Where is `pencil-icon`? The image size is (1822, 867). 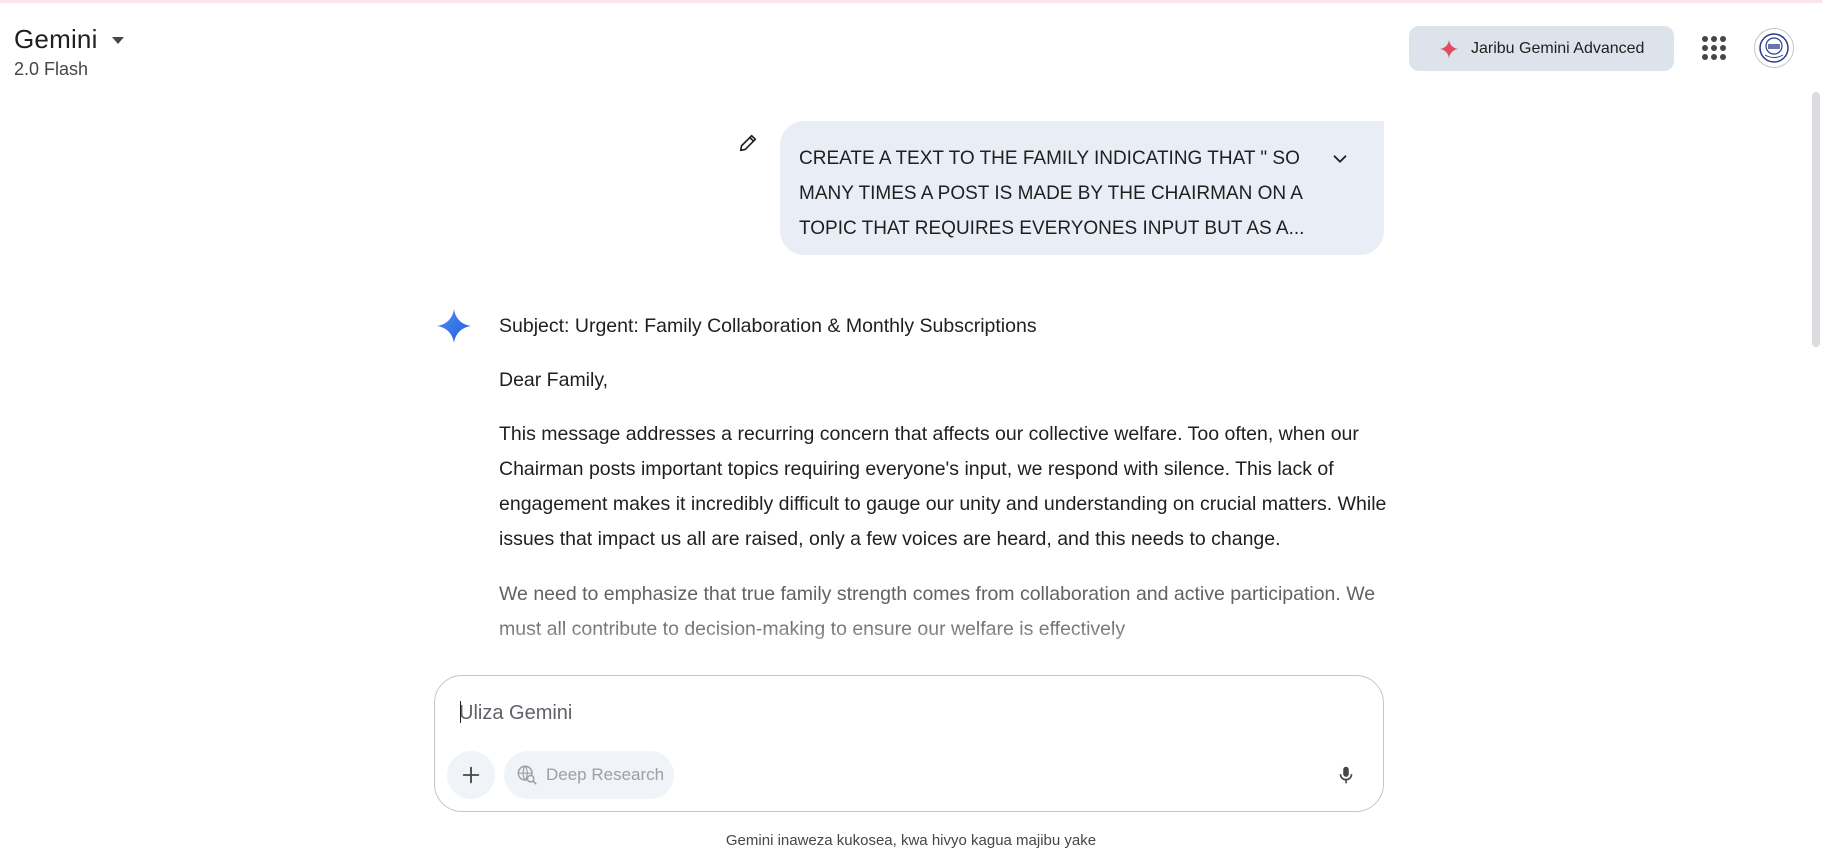 pencil-icon is located at coordinates (748, 143).